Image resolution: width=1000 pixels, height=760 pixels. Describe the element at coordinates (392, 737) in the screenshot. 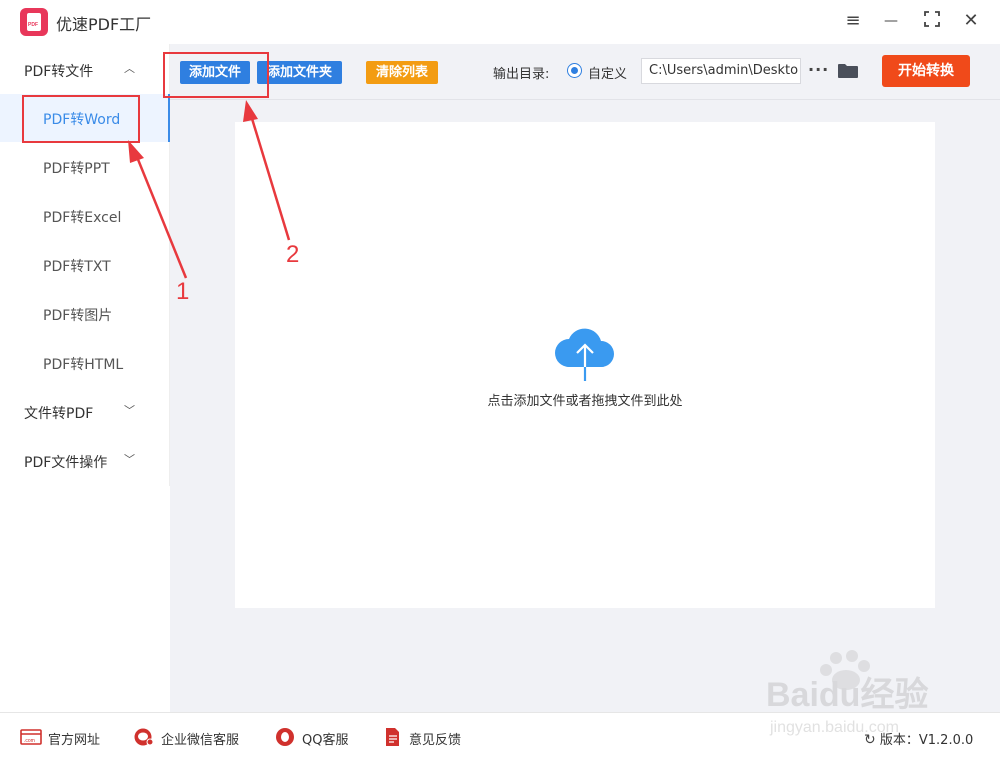

I see `feedback-icon` at that location.